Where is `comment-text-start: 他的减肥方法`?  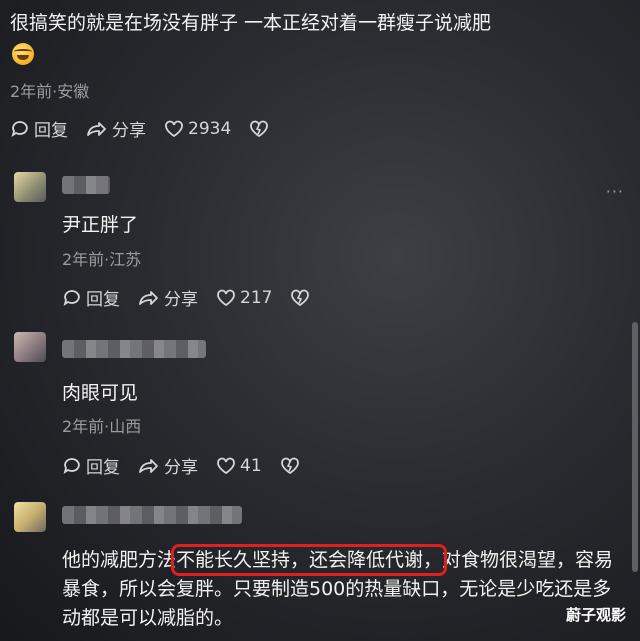
comment-text-start: 他的减肥方法 is located at coordinates (119, 560).